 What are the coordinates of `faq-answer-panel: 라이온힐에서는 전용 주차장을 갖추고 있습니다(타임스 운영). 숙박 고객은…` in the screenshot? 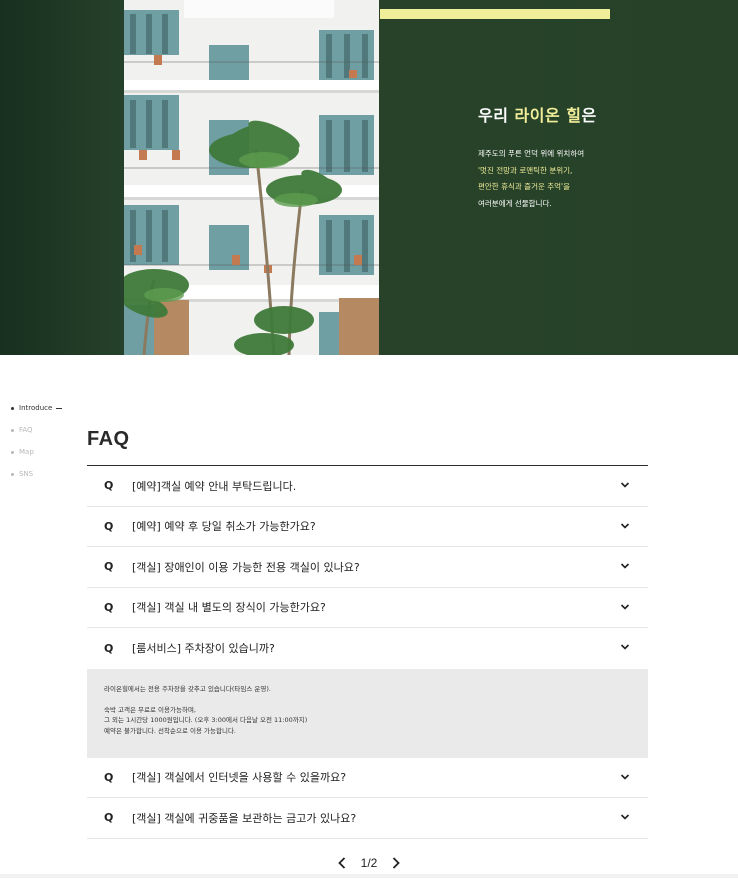 It's located at (367, 713).